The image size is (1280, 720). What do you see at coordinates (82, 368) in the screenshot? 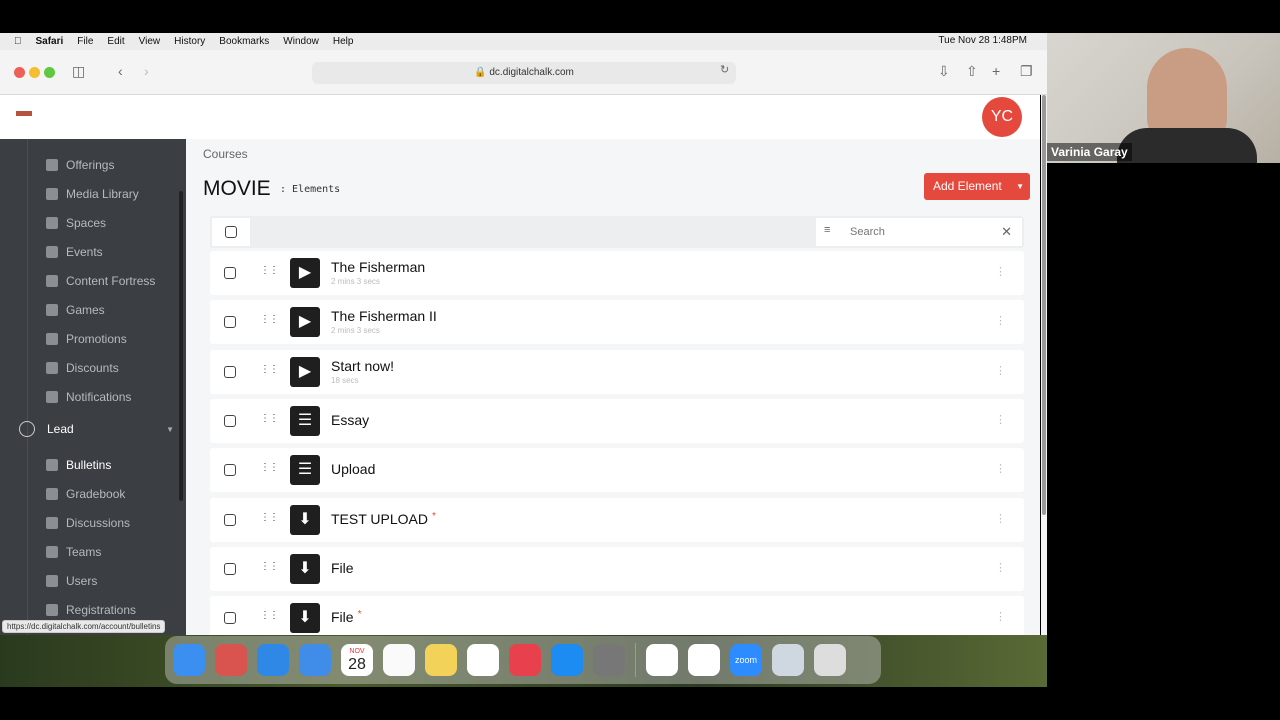
I see `sidebar-item-discounts: Discounts` at bounding box center [82, 368].